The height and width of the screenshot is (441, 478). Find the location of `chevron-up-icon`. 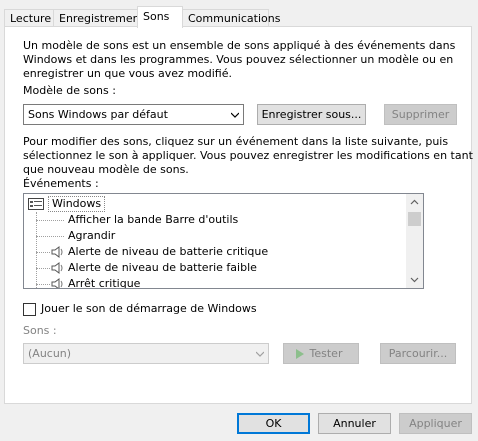

chevron-up-icon is located at coordinates (414, 202).